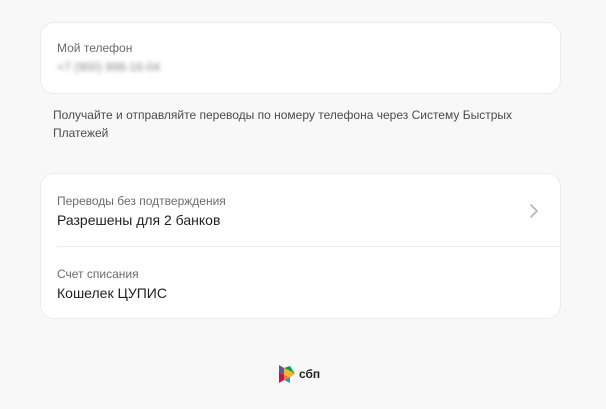 The image size is (606, 409). I want to click on account-caption: Счет списания, so click(98, 274).